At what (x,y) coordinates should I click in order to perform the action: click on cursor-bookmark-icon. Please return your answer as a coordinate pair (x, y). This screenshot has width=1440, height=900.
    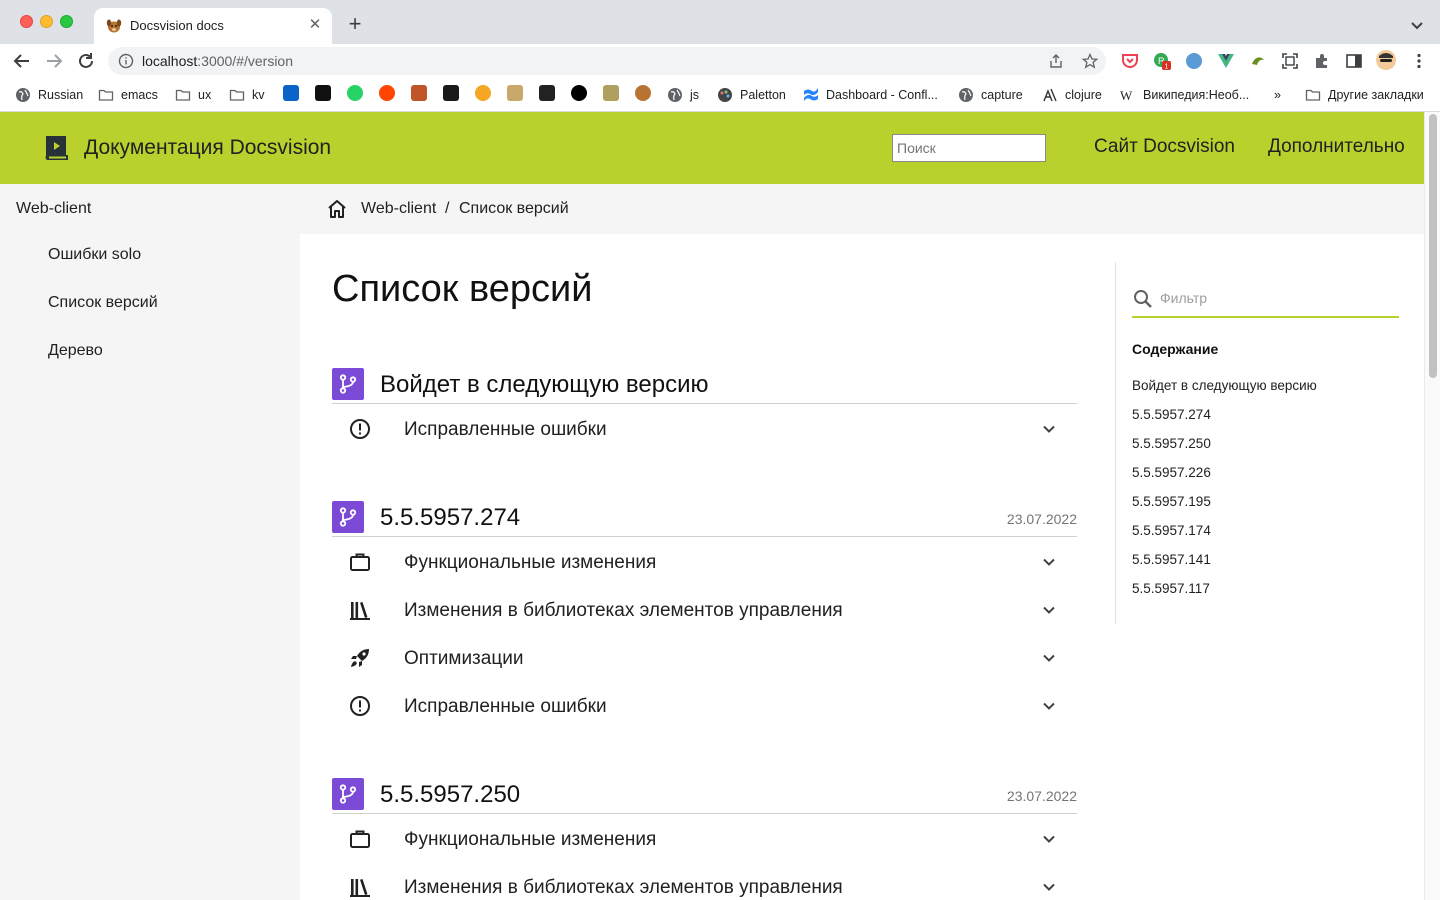
    Looking at the image, I should click on (323, 93).